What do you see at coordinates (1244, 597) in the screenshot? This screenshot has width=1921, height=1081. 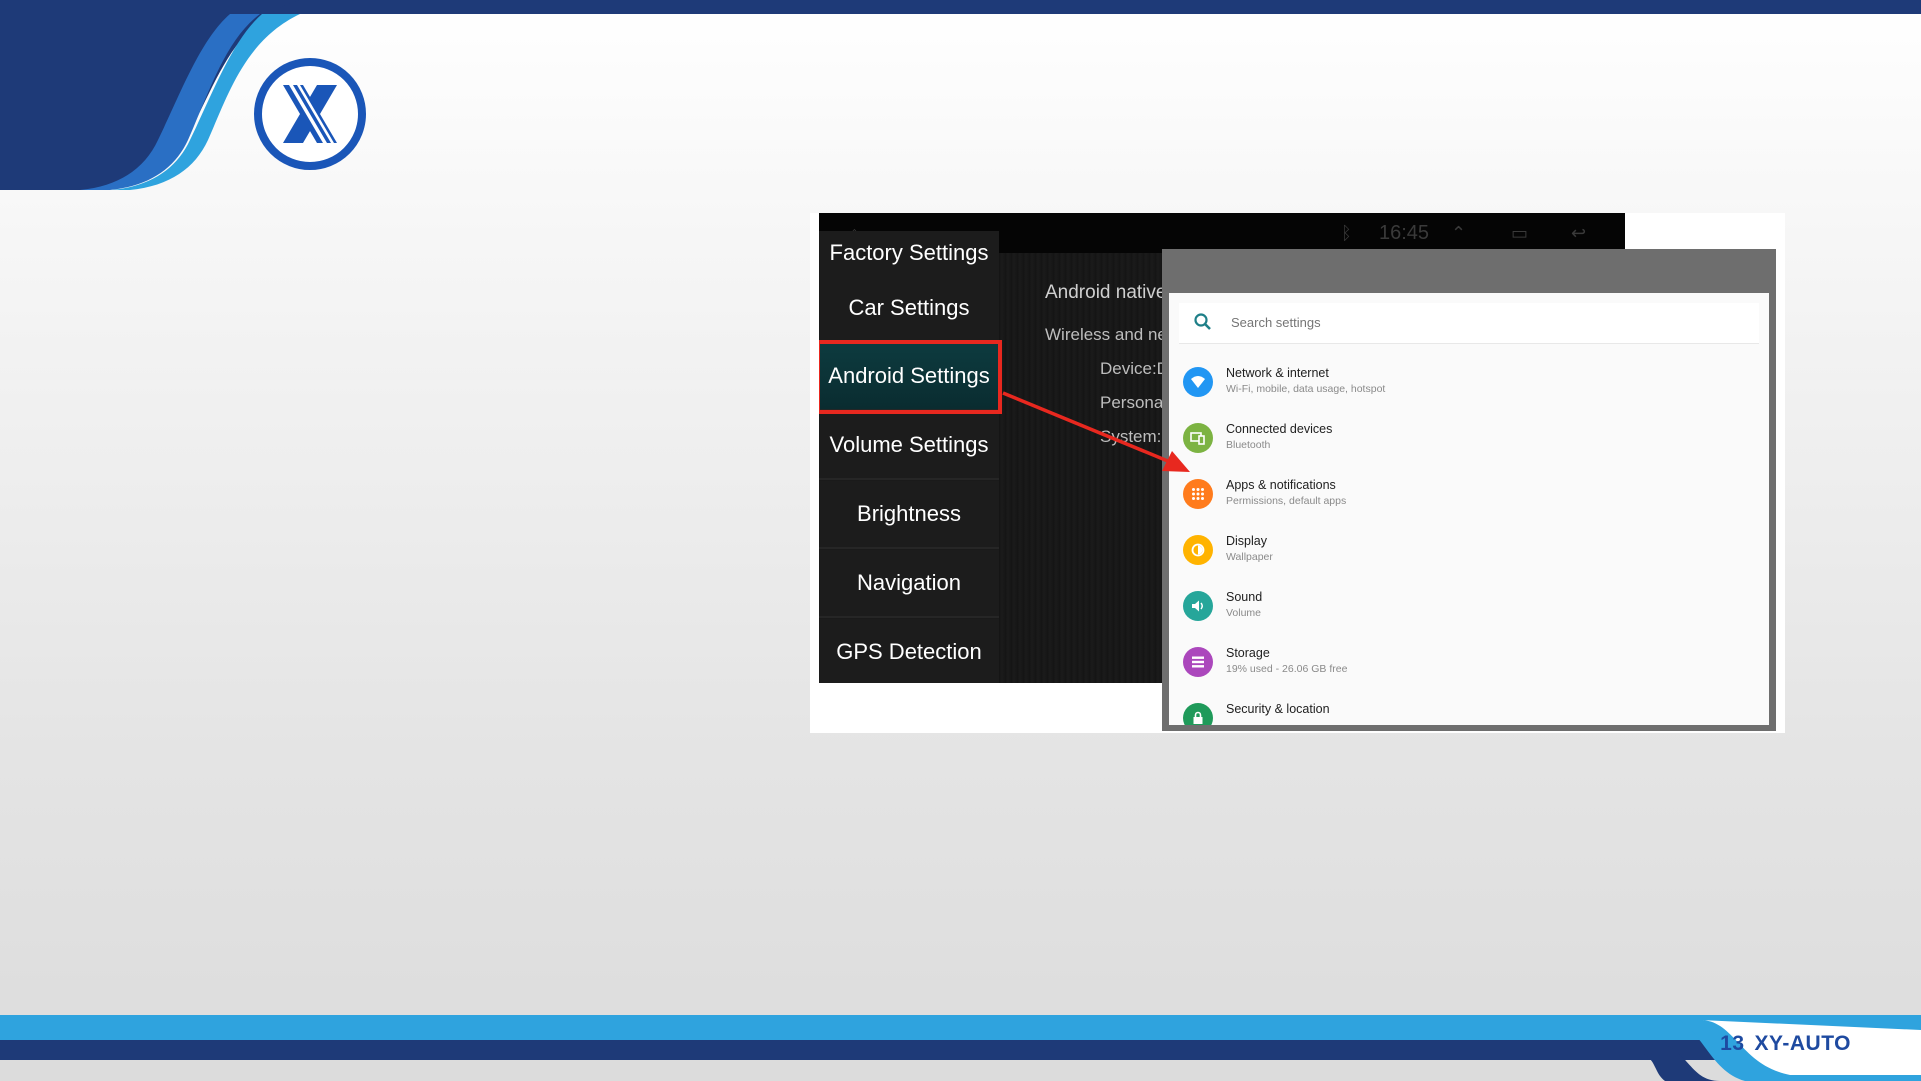 I see `setting-title: Sound` at bounding box center [1244, 597].